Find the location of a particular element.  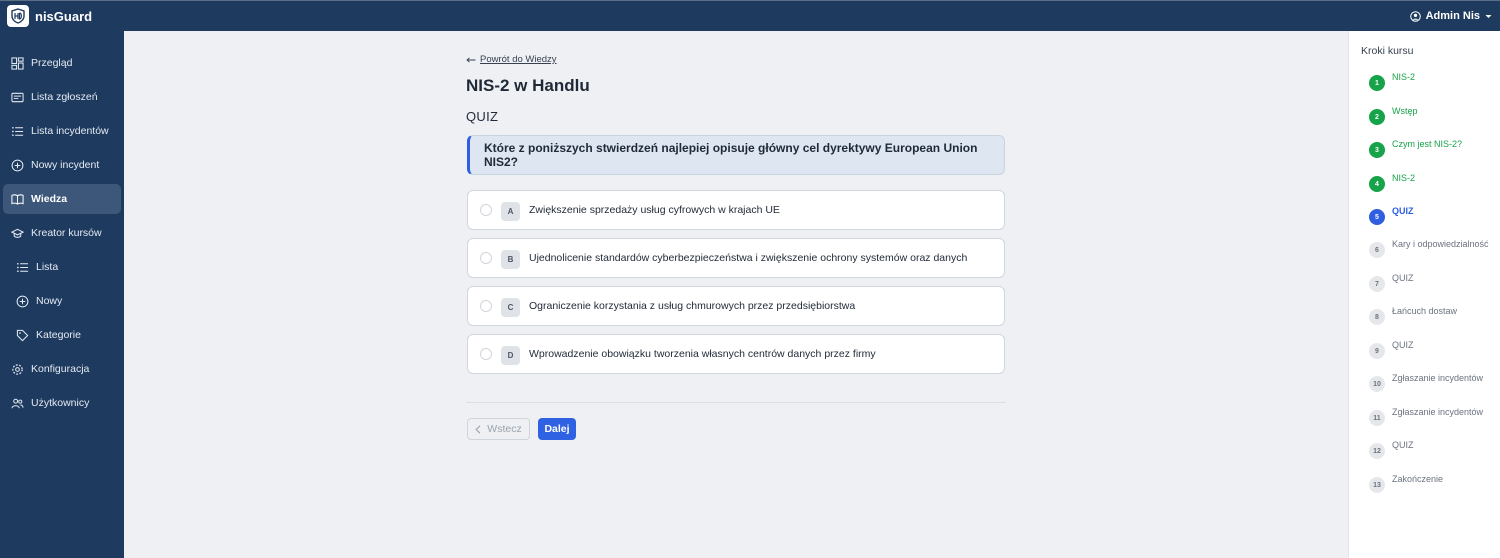

users-icon is located at coordinates (17, 403).